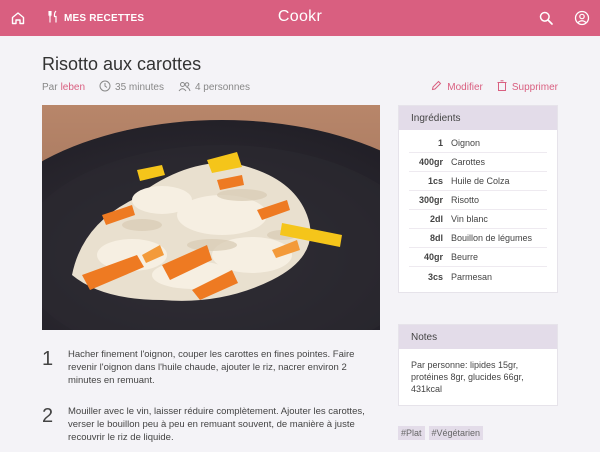  Describe the element at coordinates (468, 162) in the screenshot. I see `ingredient-name: Carottes` at that location.